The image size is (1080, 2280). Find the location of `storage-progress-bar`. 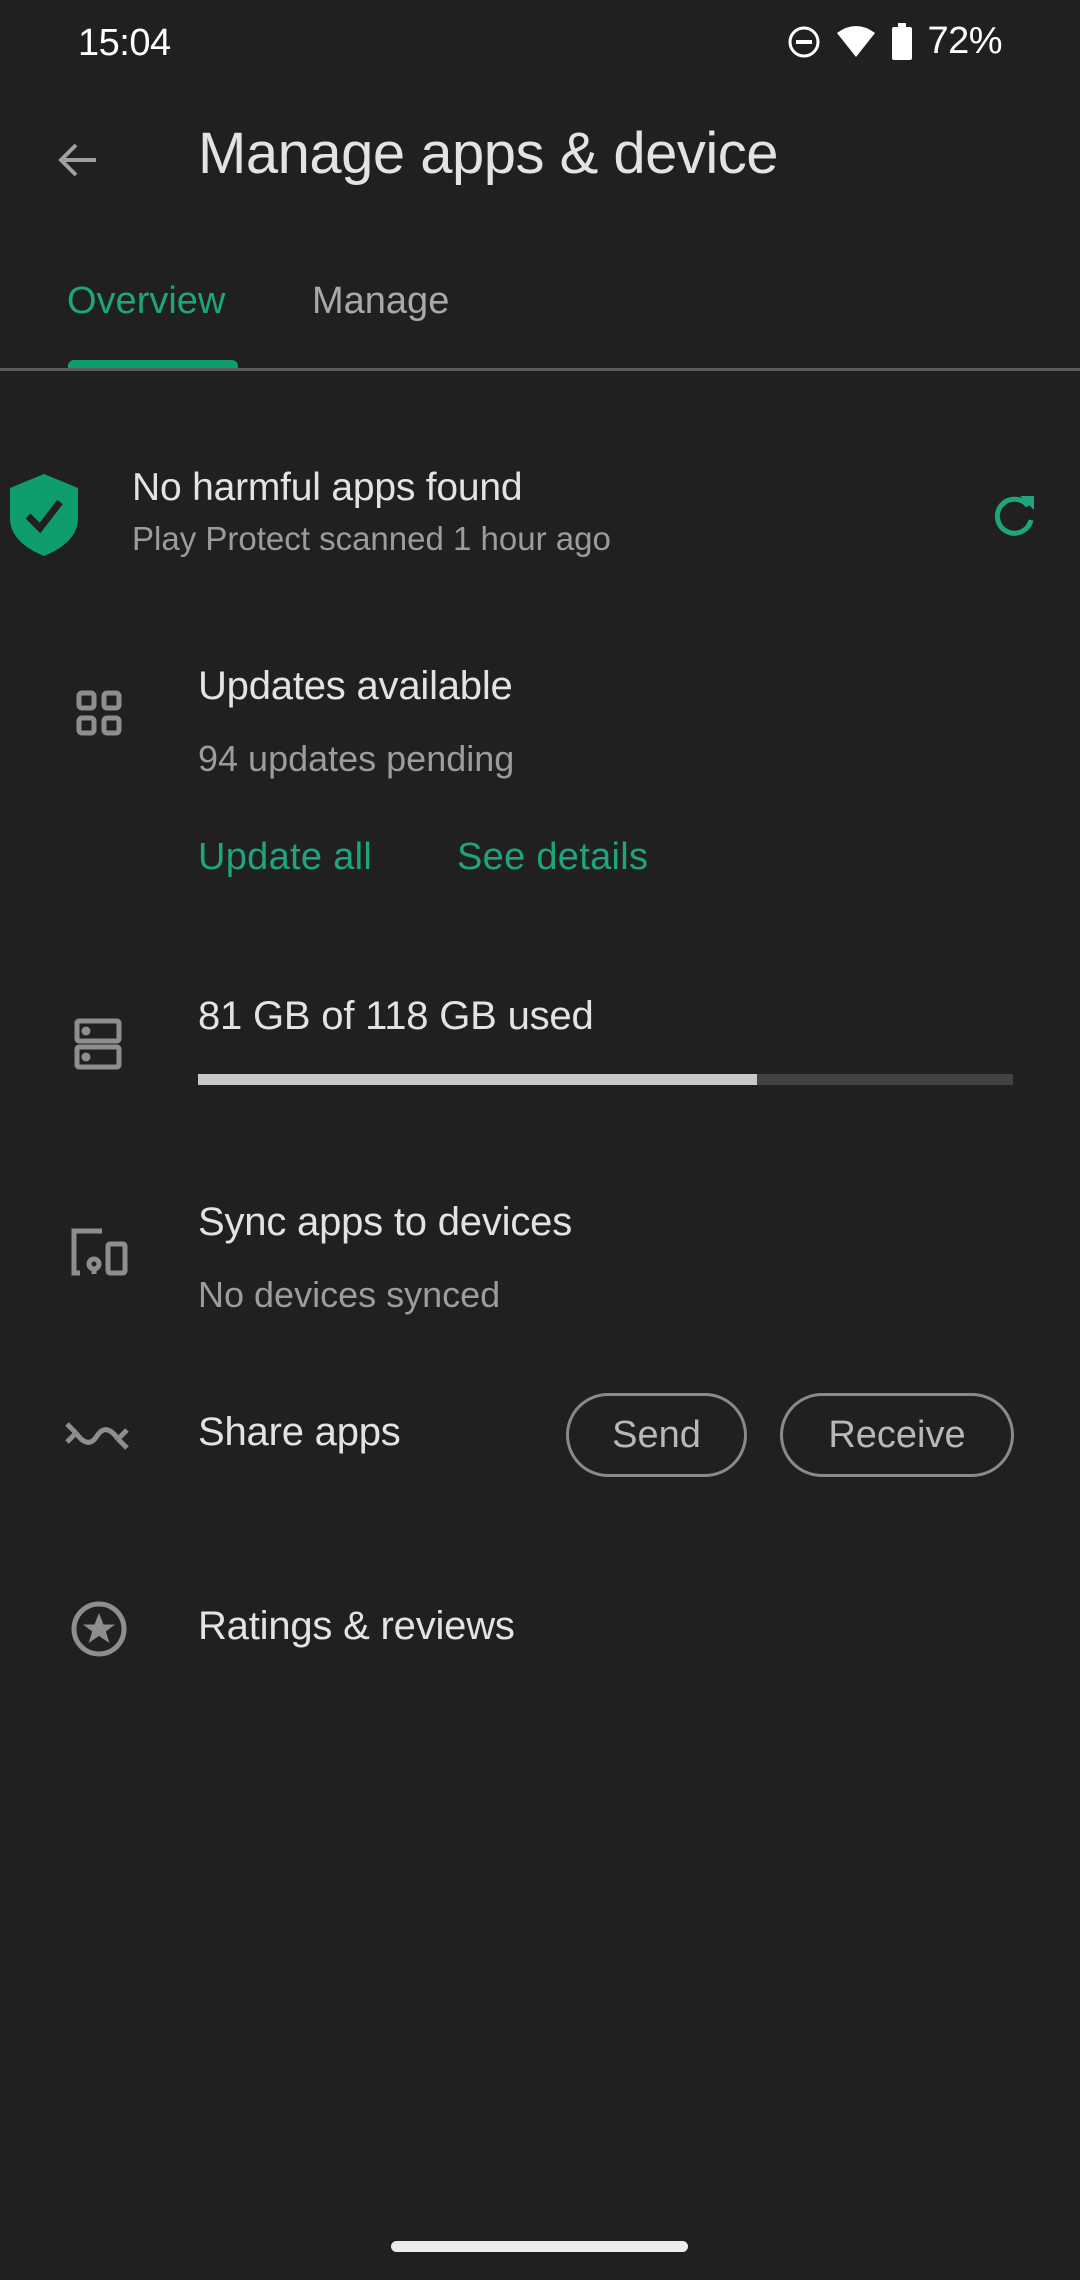

storage-progress-bar is located at coordinates (605, 1079).